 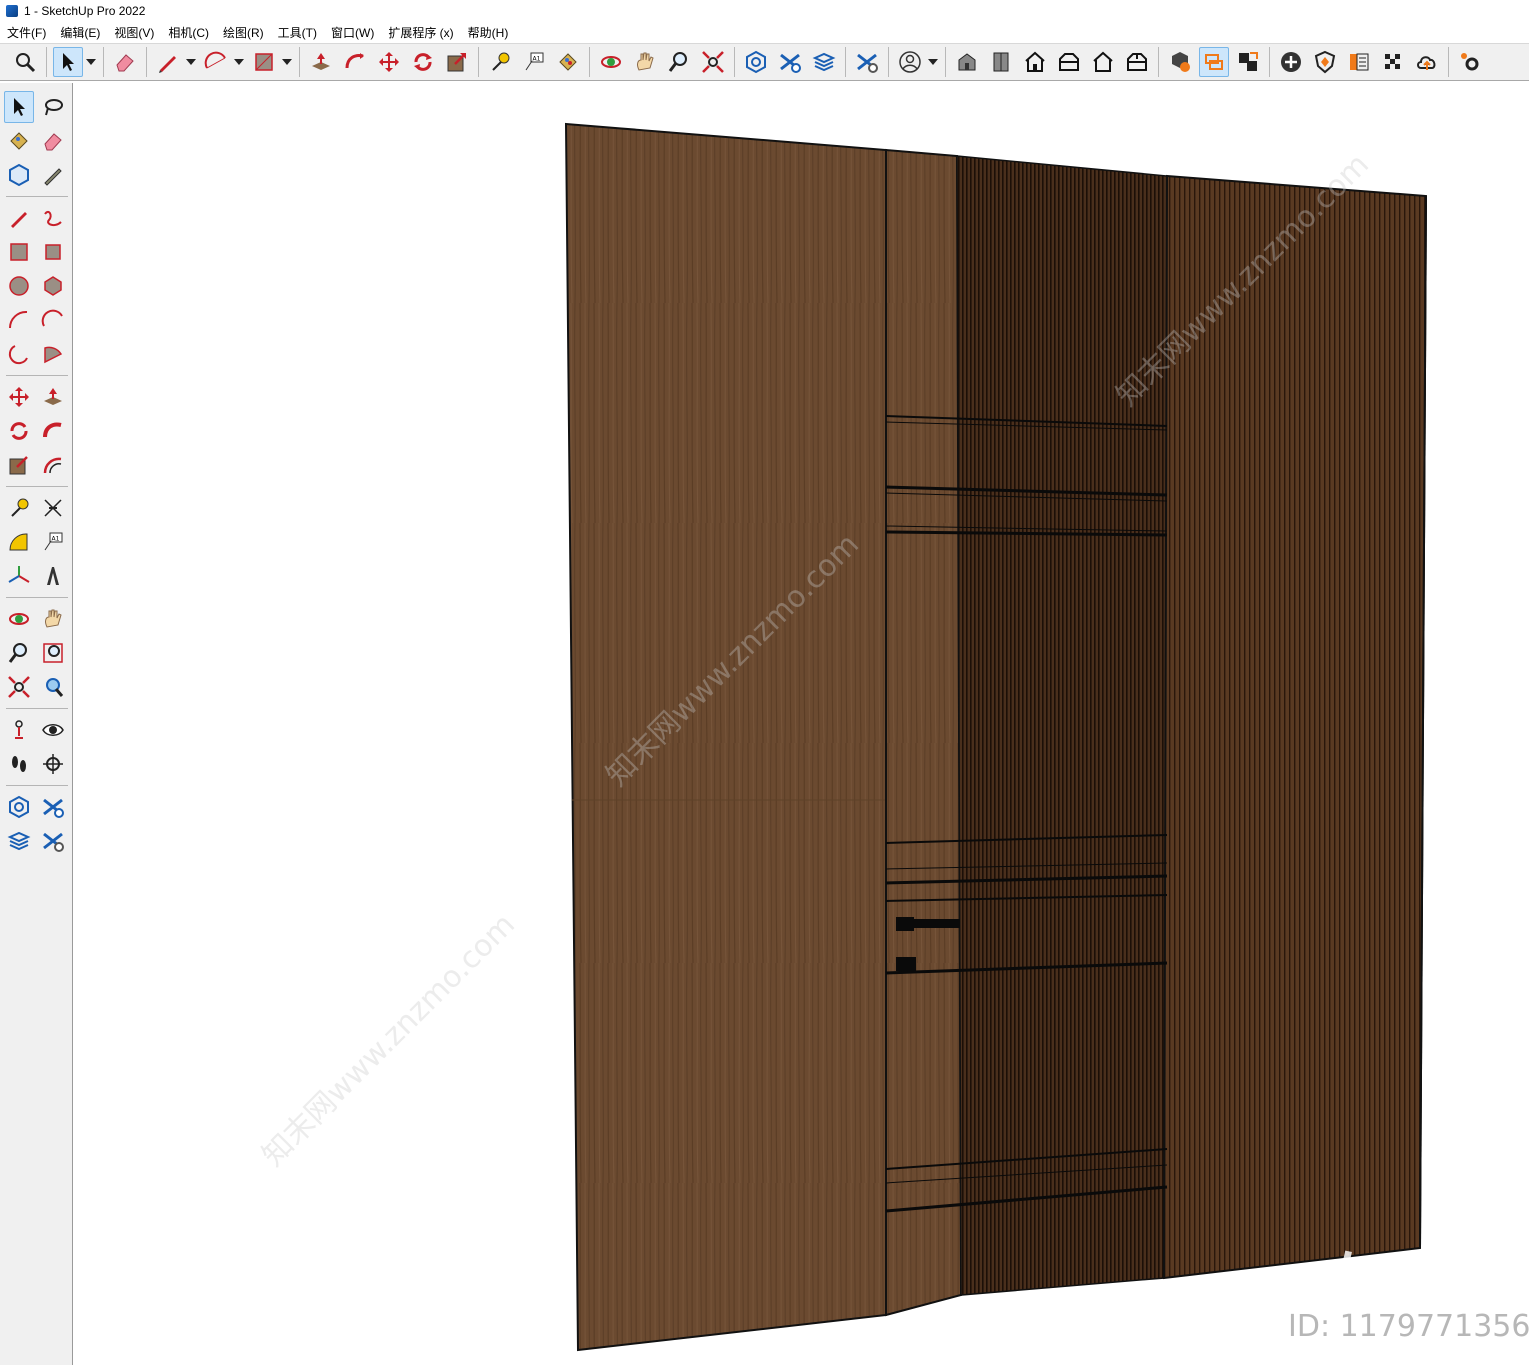 What do you see at coordinates (1291, 62) in the screenshot?
I see `add-icon` at bounding box center [1291, 62].